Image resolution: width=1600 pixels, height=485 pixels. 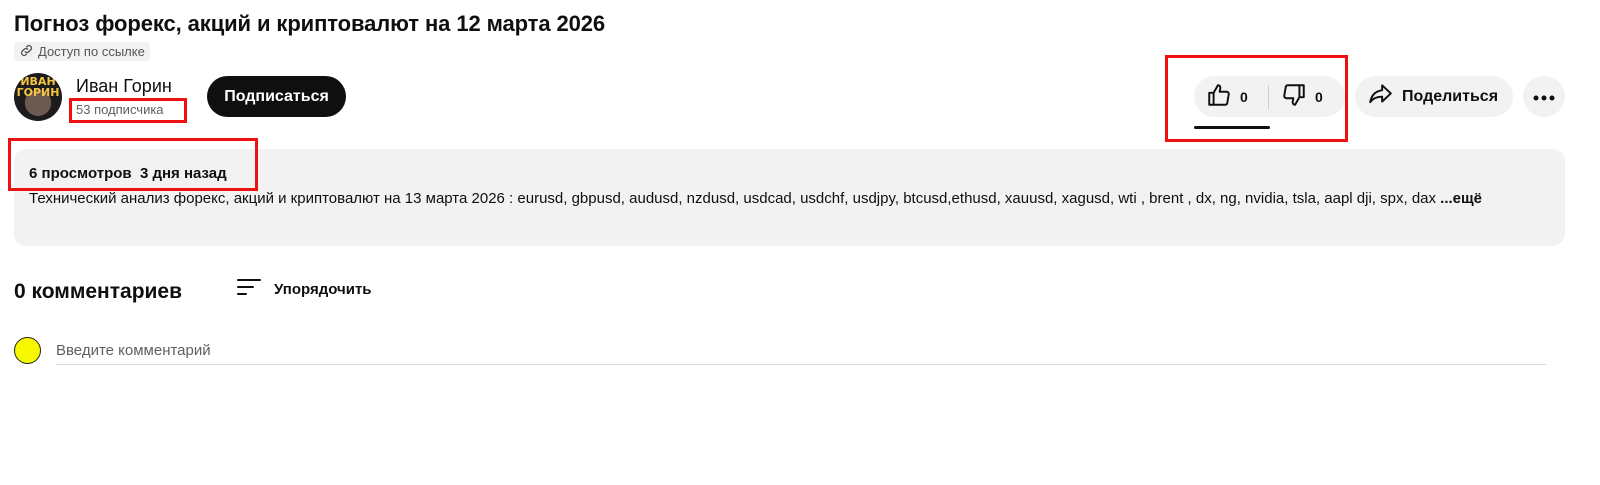 What do you see at coordinates (27, 350) in the screenshot?
I see `user-avatar` at bounding box center [27, 350].